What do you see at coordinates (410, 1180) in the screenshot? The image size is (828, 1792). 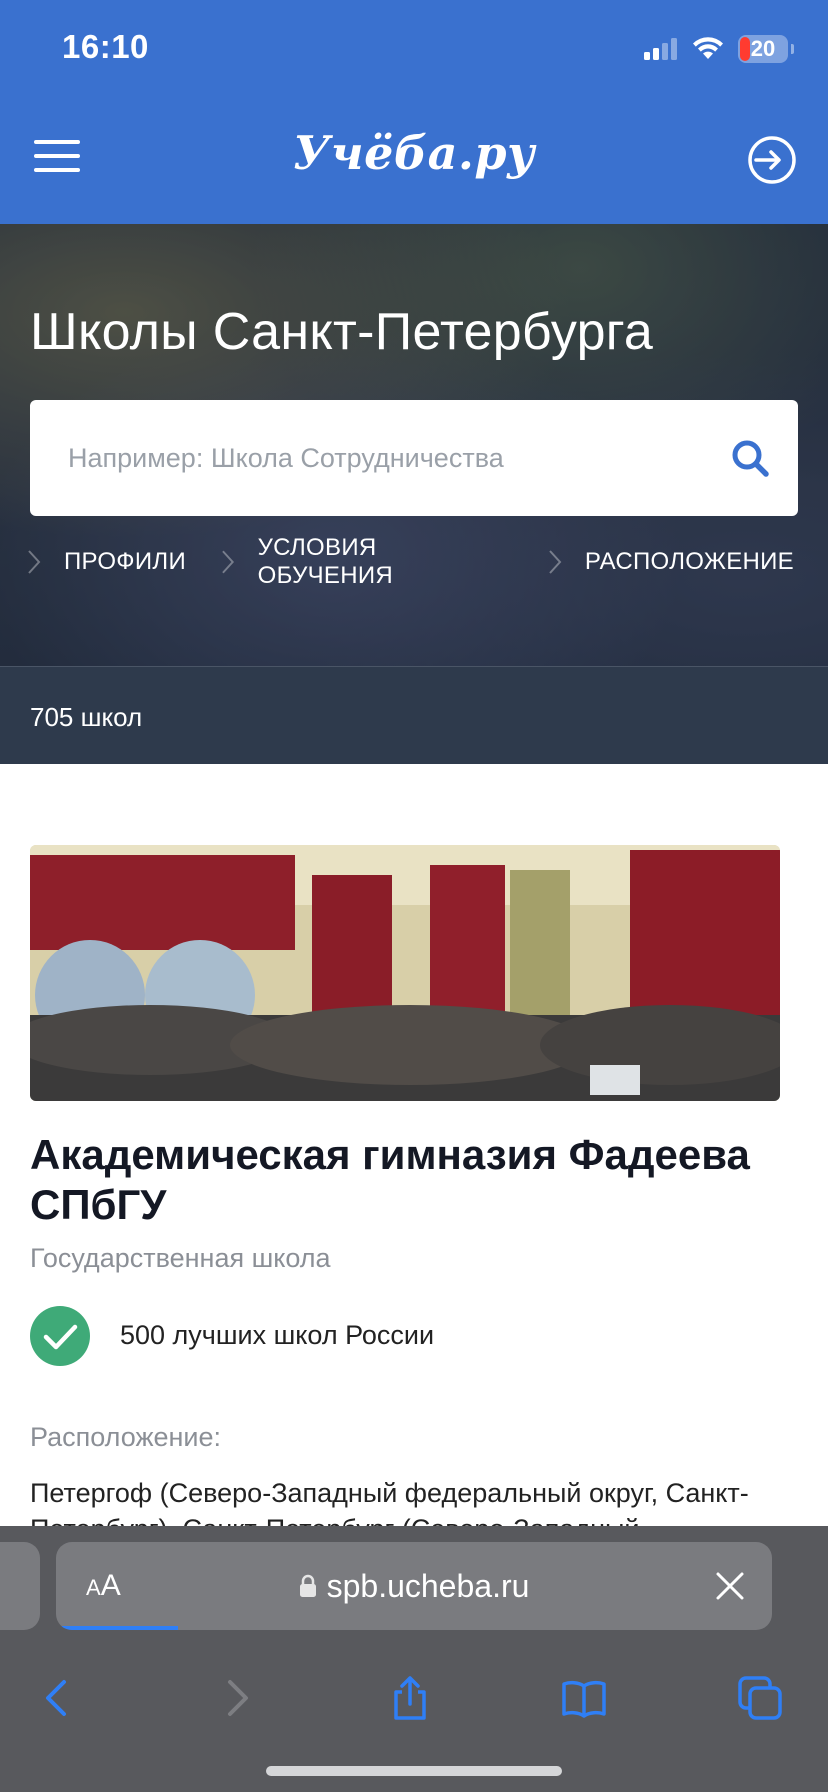 I see `school-name: Академическая гимназия Фадеева СПбГУ` at bounding box center [410, 1180].